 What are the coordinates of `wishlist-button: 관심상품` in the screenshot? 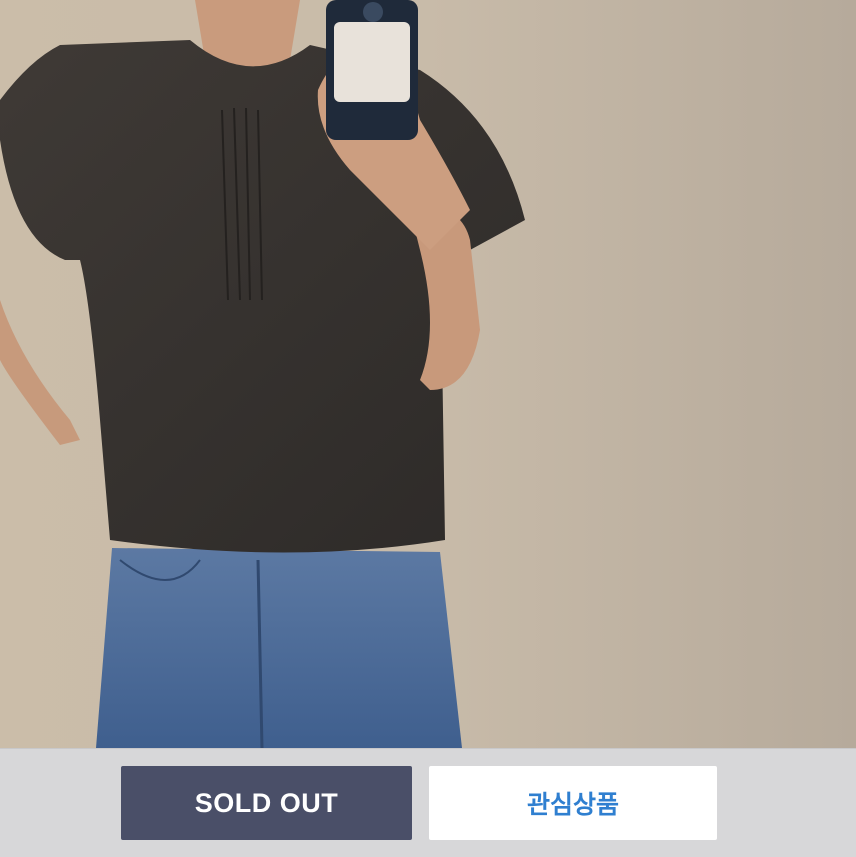 It's located at (573, 803).